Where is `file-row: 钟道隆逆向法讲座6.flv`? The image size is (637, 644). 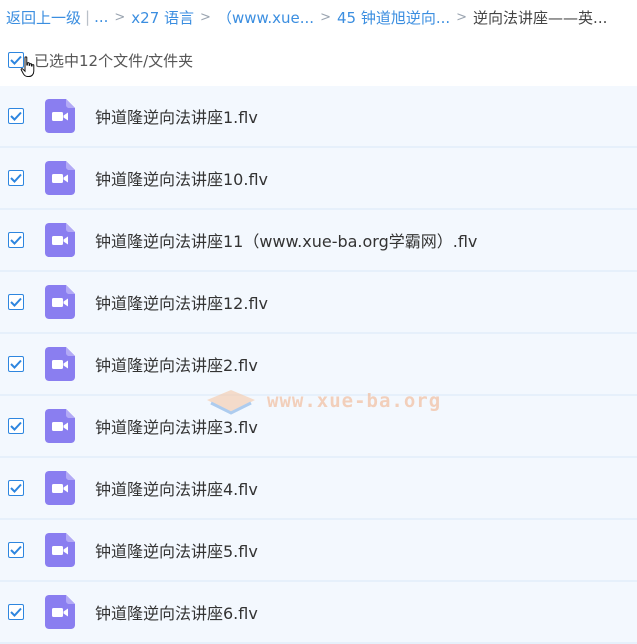 file-row: 钟道隆逆向法讲座6.flv is located at coordinates (318, 613).